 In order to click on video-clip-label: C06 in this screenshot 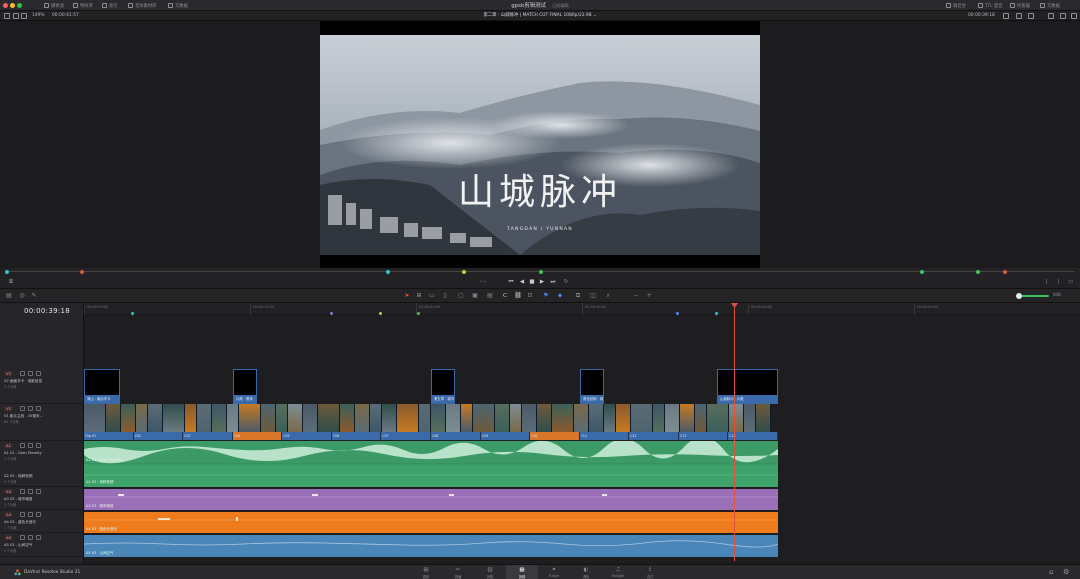, I will do `click(356, 436)`.